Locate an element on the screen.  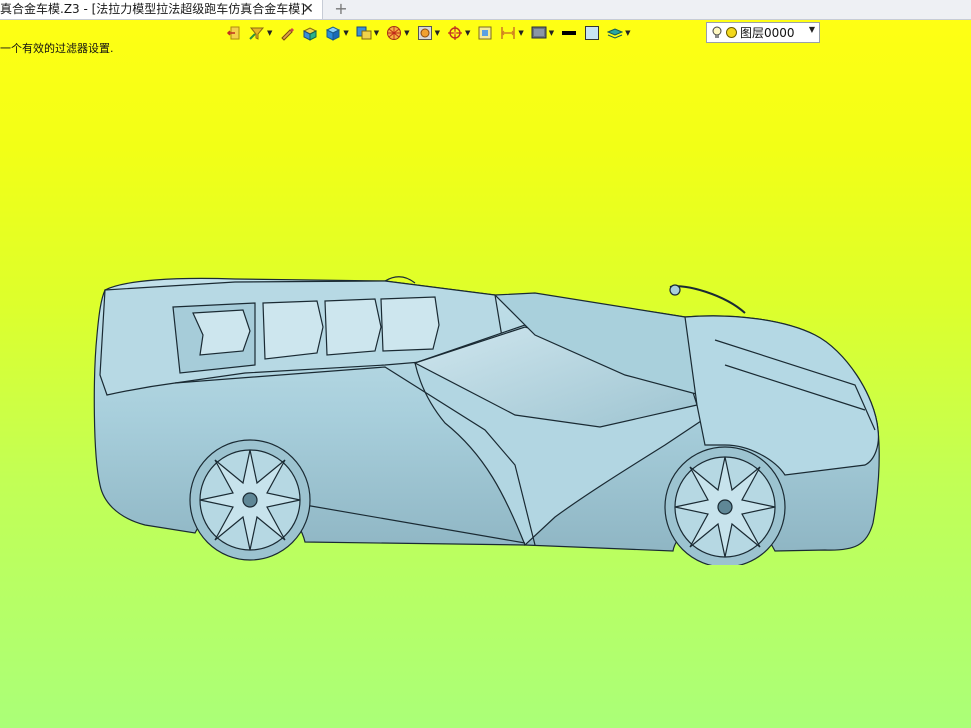
new-tab-button: + is located at coordinates (341, 9).